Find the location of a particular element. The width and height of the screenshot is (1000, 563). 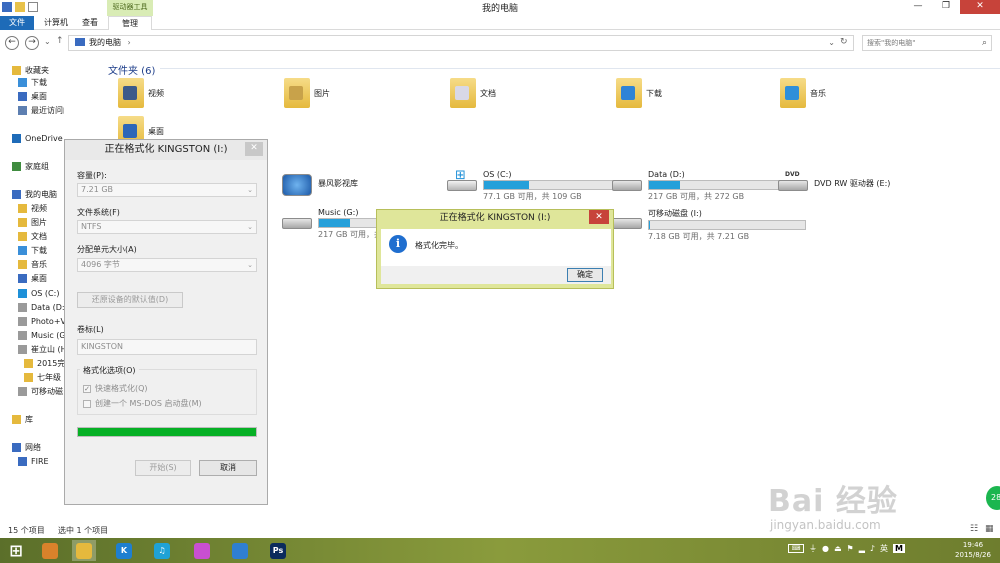

taskbar-app-glyph: K is located at coordinates (124, 550).